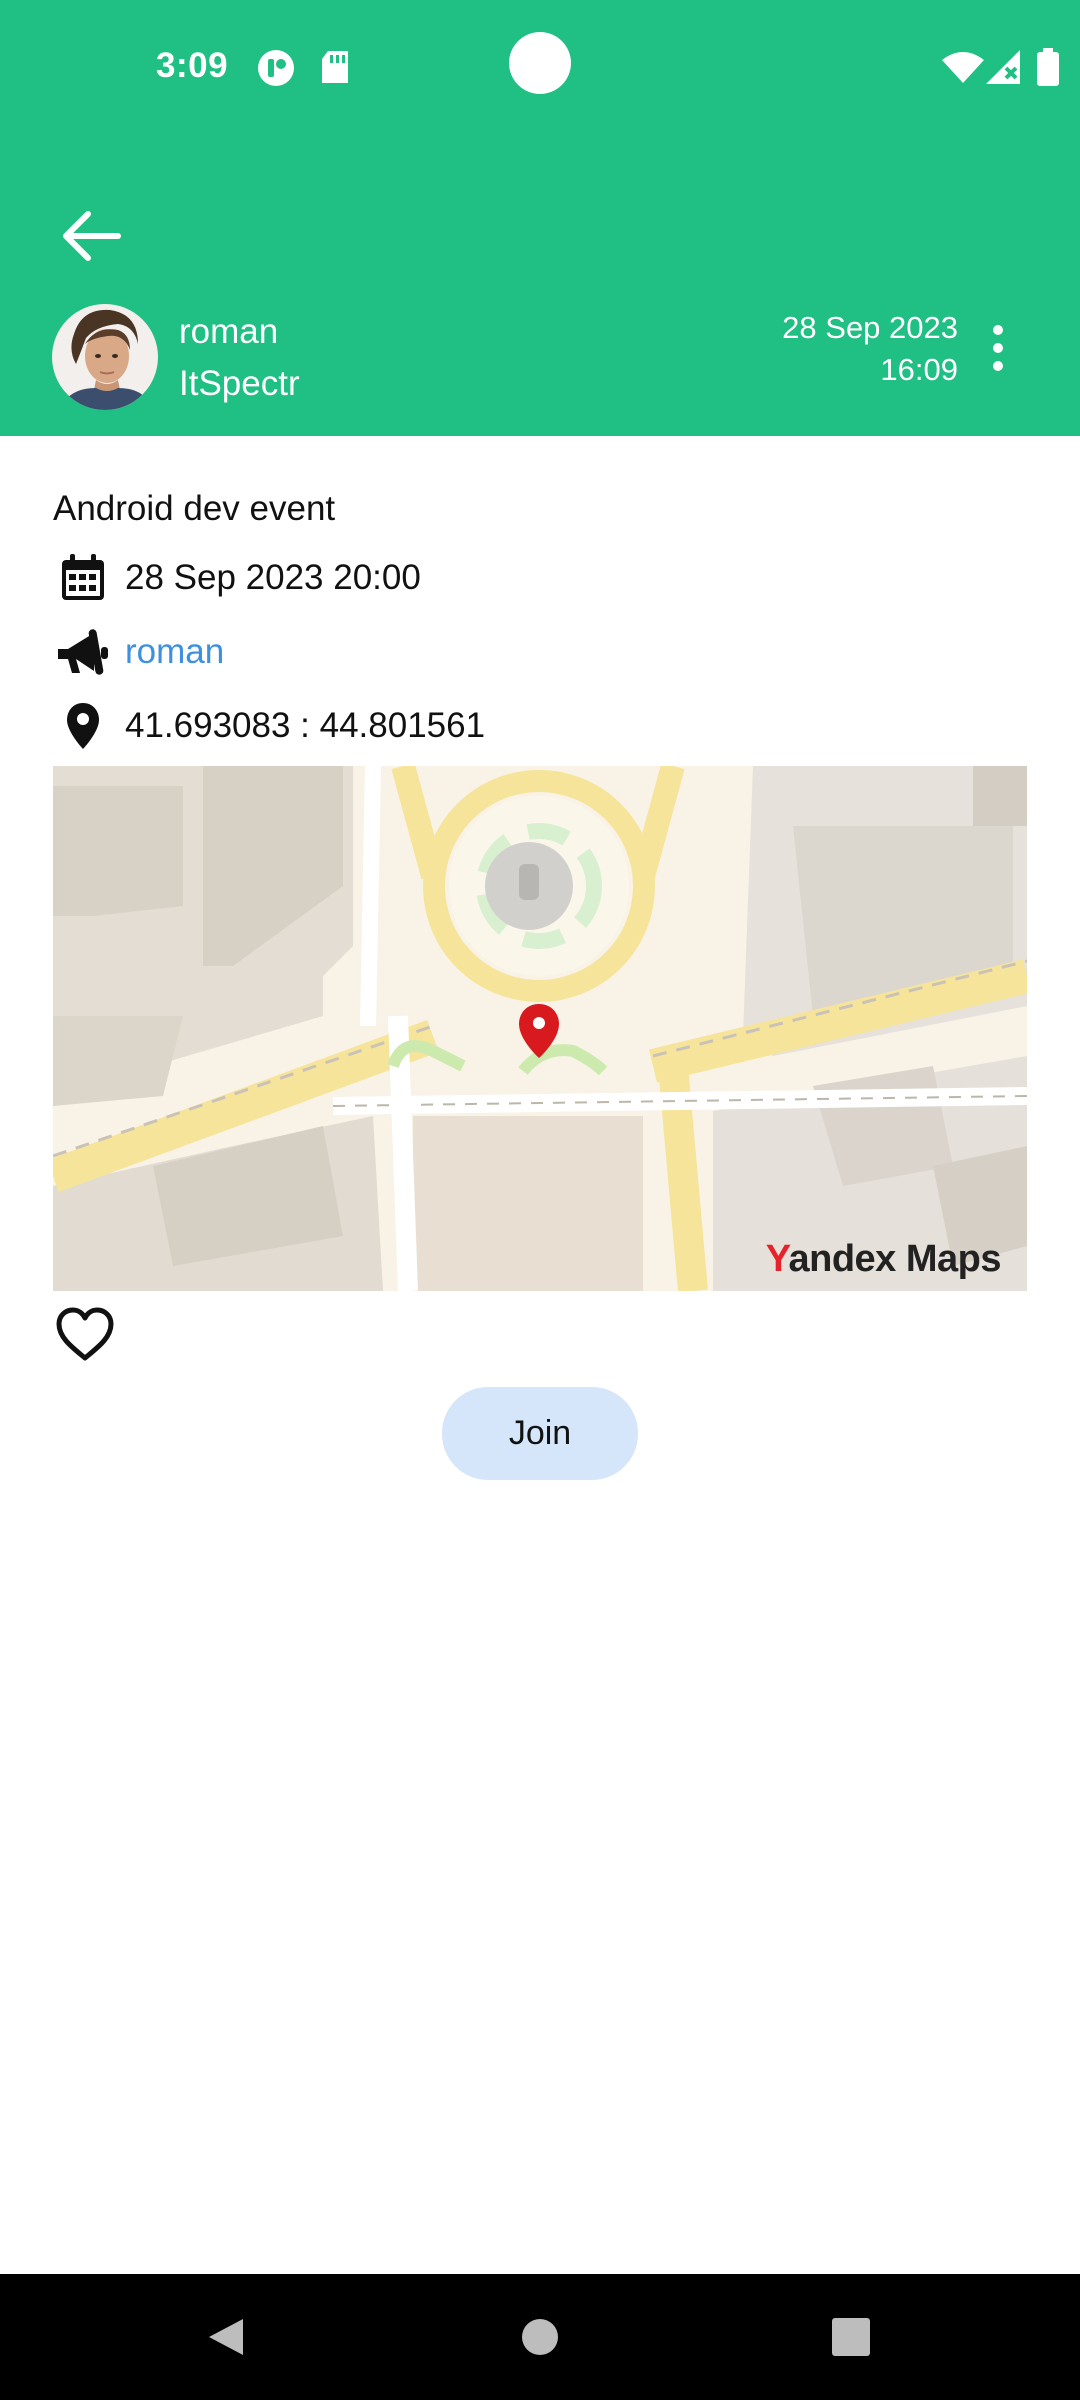 The height and width of the screenshot is (2400, 1080). I want to click on more-options-button, so click(998, 348).